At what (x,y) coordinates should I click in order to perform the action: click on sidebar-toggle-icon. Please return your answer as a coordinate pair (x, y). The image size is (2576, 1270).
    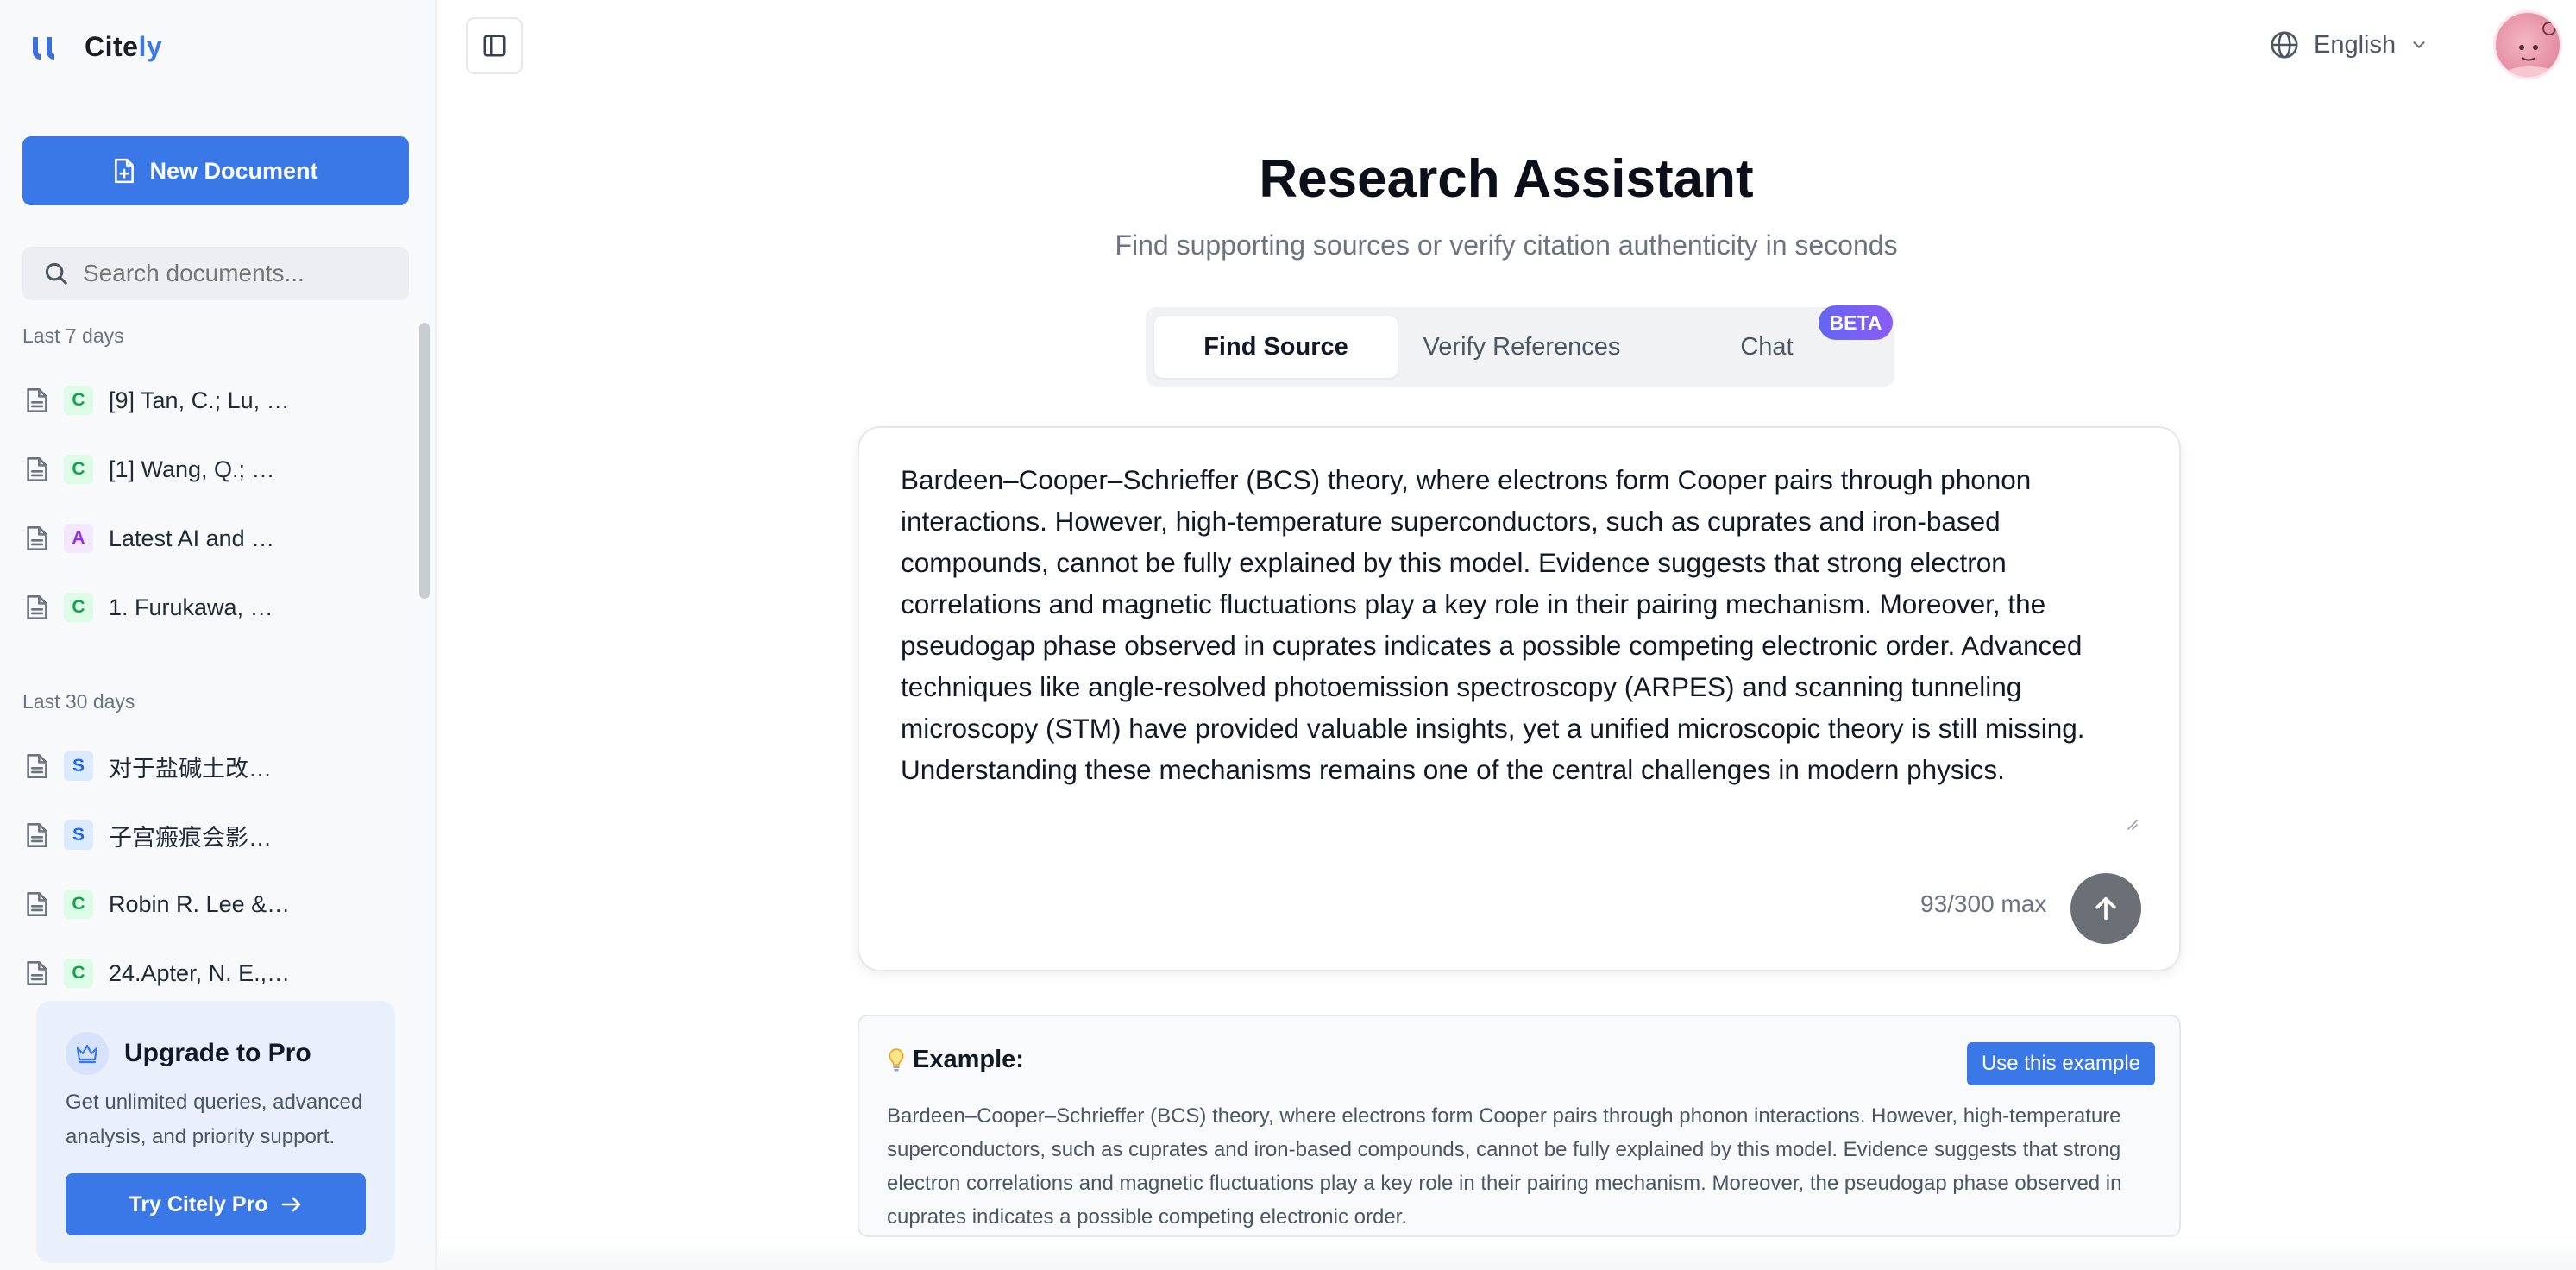
    Looking at the image, I should click on (494, 46).